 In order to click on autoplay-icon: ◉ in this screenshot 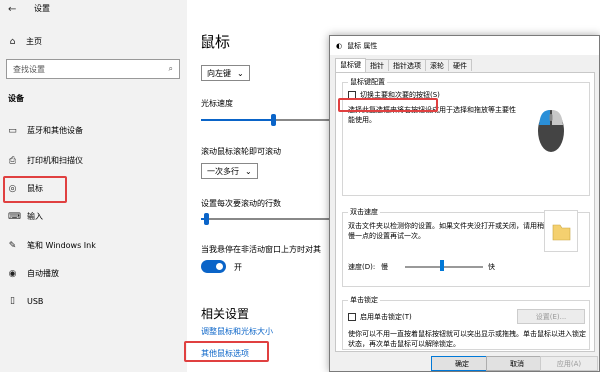, I will do `click(12, 273)`.